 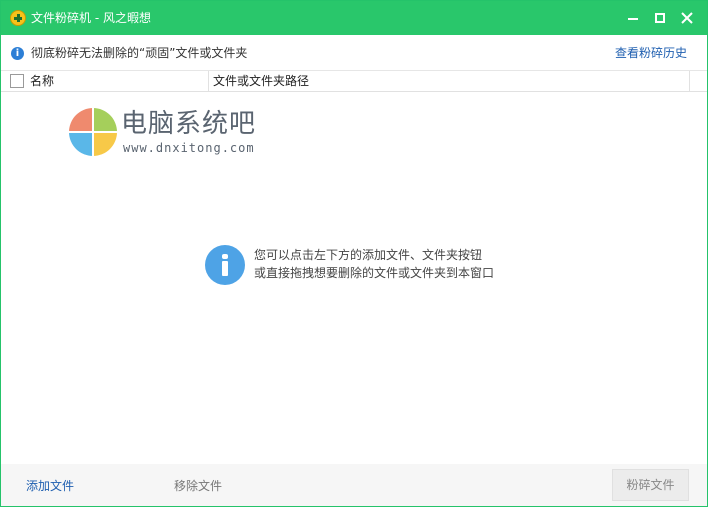 What do you see at coordinates (17, 81) in the screenshot?
I see `select-all-checkbox` at bounding box center [17, 81].